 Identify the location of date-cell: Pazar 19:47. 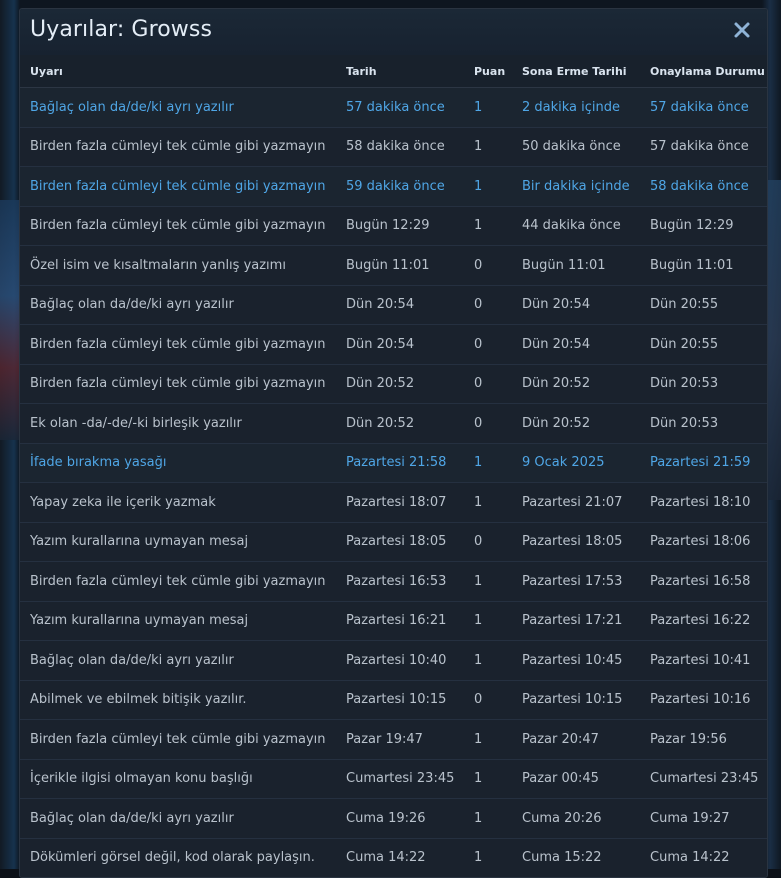
(410, 739).